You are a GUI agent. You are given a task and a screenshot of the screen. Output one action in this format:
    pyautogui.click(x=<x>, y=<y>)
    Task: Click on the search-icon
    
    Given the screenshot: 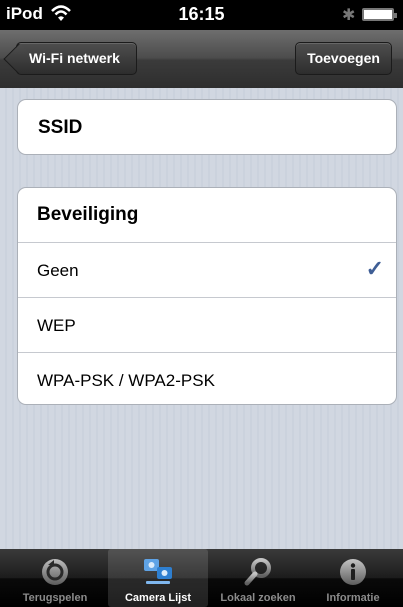 What is the action you would take?
    pyautogui.click(x=257, y=572)
    